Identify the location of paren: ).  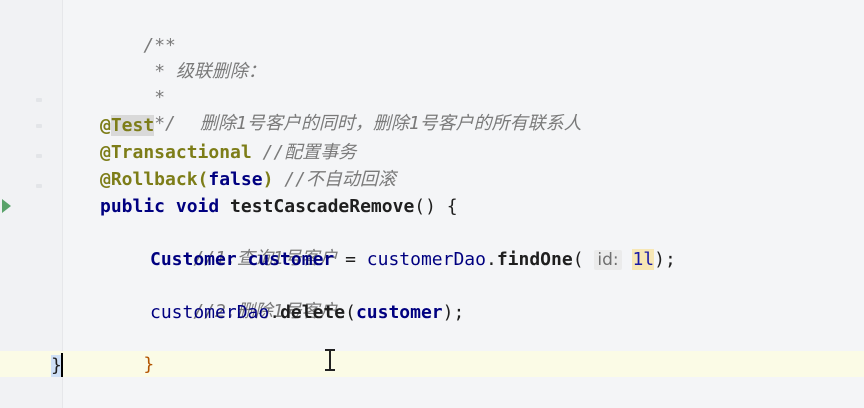
(268, 179).